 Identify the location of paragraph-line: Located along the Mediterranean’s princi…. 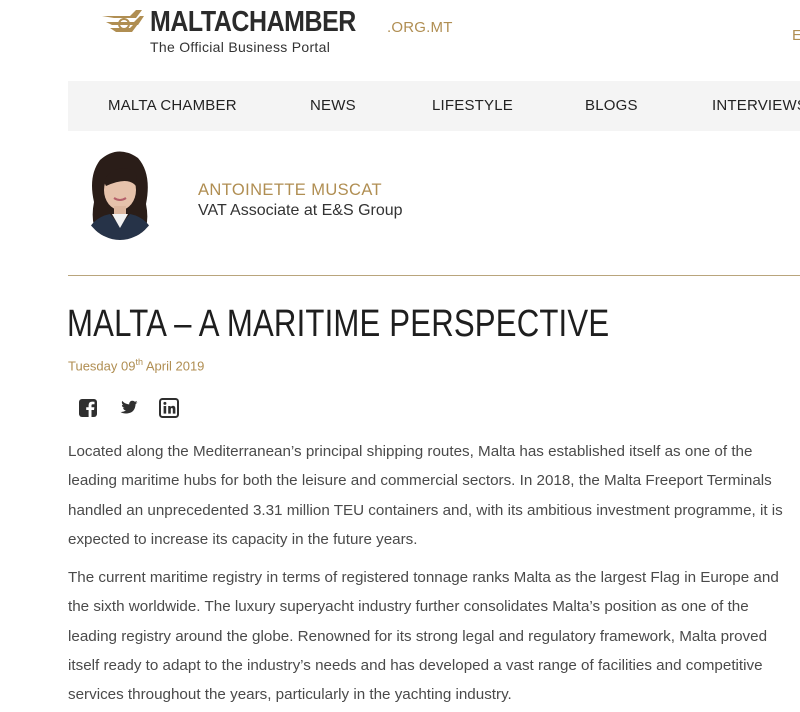
(410, 451).